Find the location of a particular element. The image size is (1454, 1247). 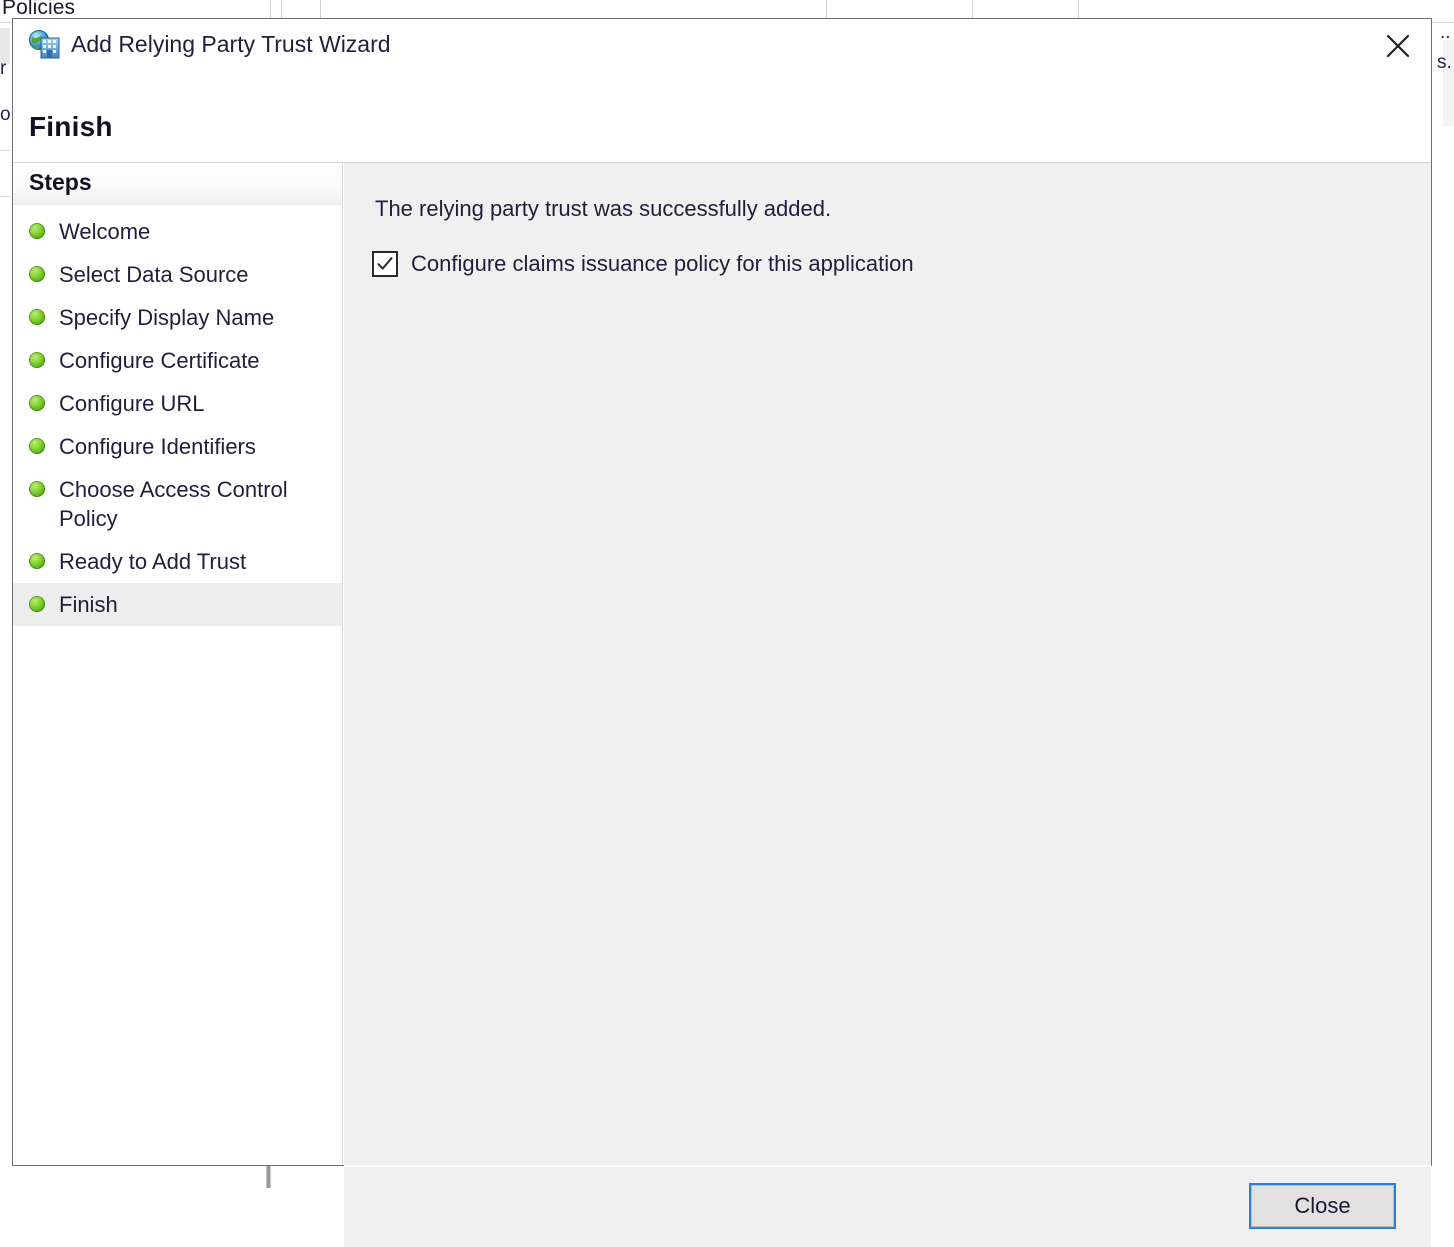

sidebar-step-finish: Finish is located at coordinates (177, 604).